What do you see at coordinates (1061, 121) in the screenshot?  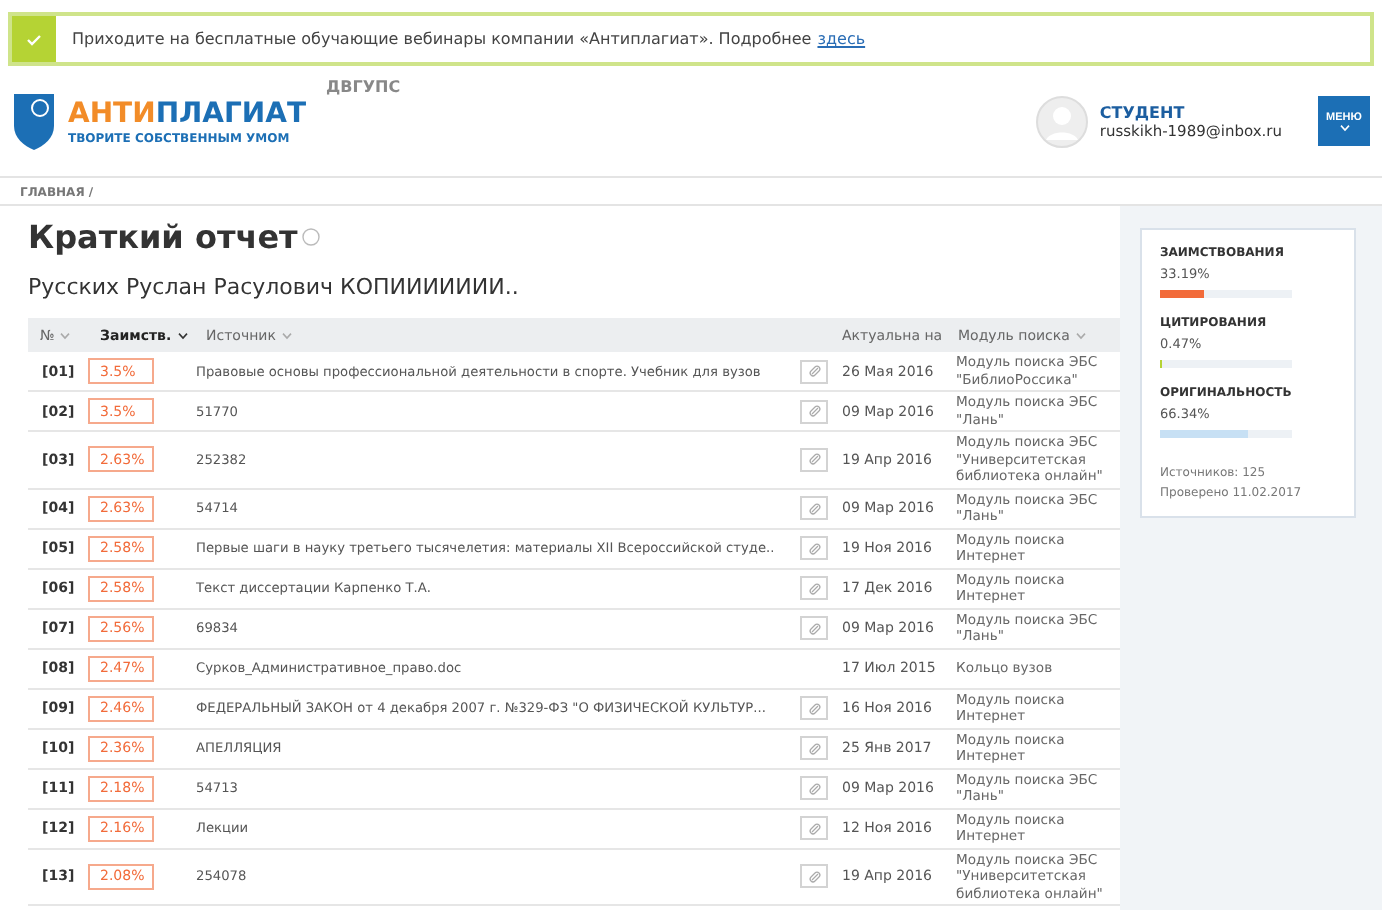 I see `avatar-icon` at bounding box center [1061, 121].